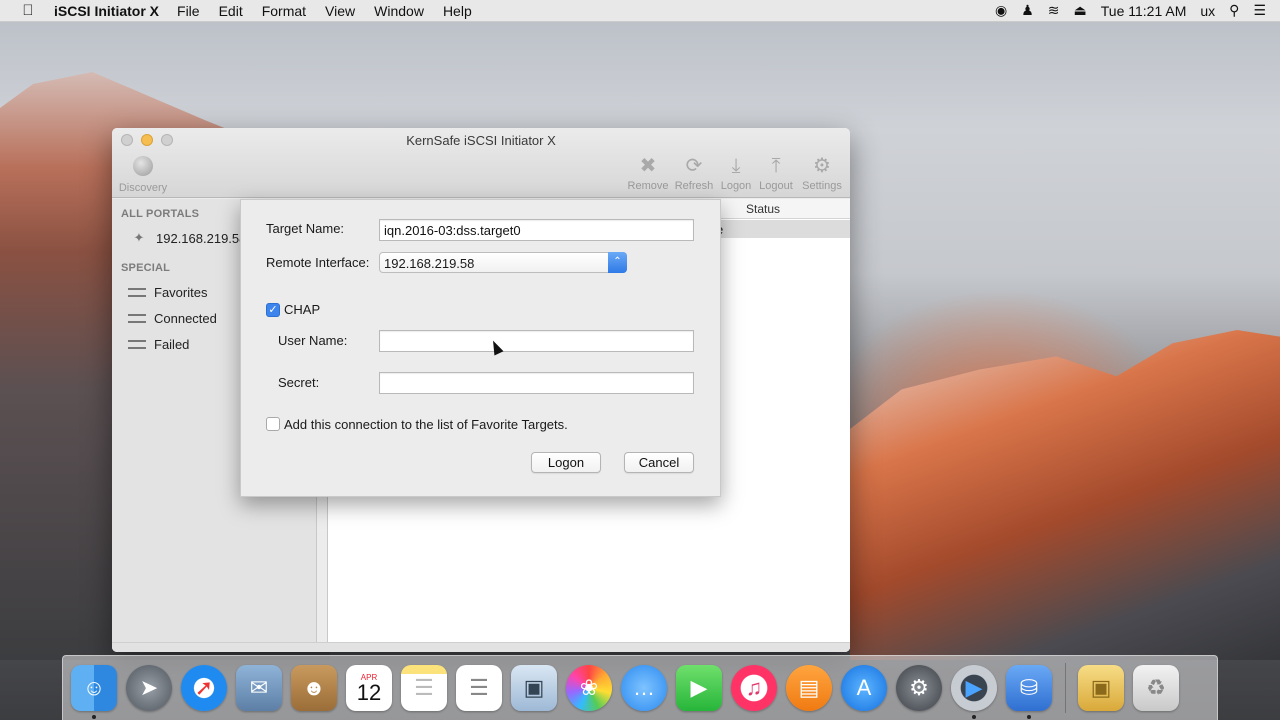 Image resolution: width=1280 pixels, height=720 pixels. I want to click on favorites-label: Favorites, so click(181, 292).